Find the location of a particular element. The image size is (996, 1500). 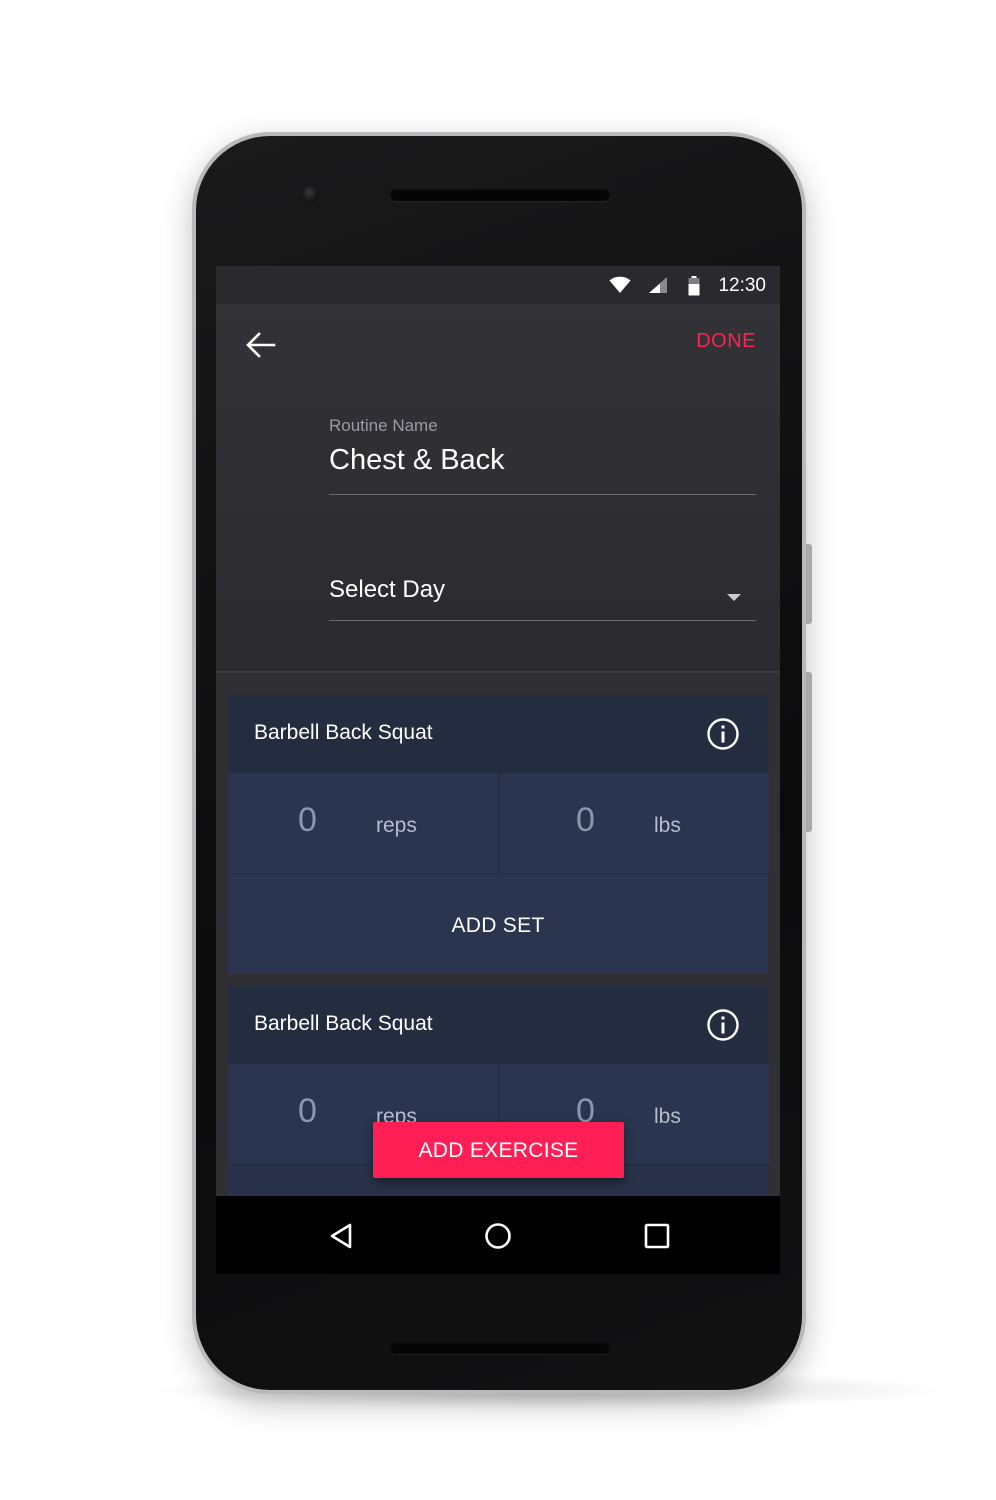

back-triangle-icon is located at coordinates (341, 1236).